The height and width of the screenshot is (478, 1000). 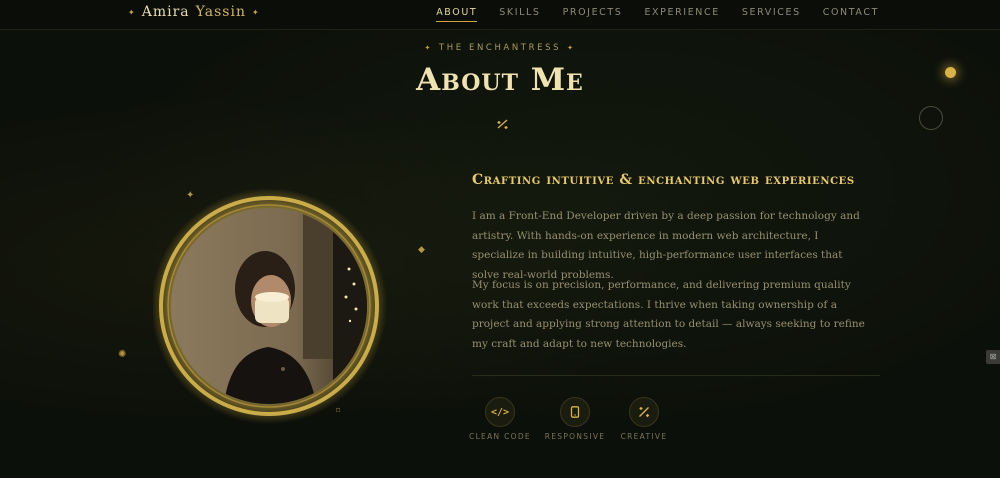 What do you see at coordinates (270, 306) in the screenshot?
I see `portrait-image` at bounding box center [270, 306].